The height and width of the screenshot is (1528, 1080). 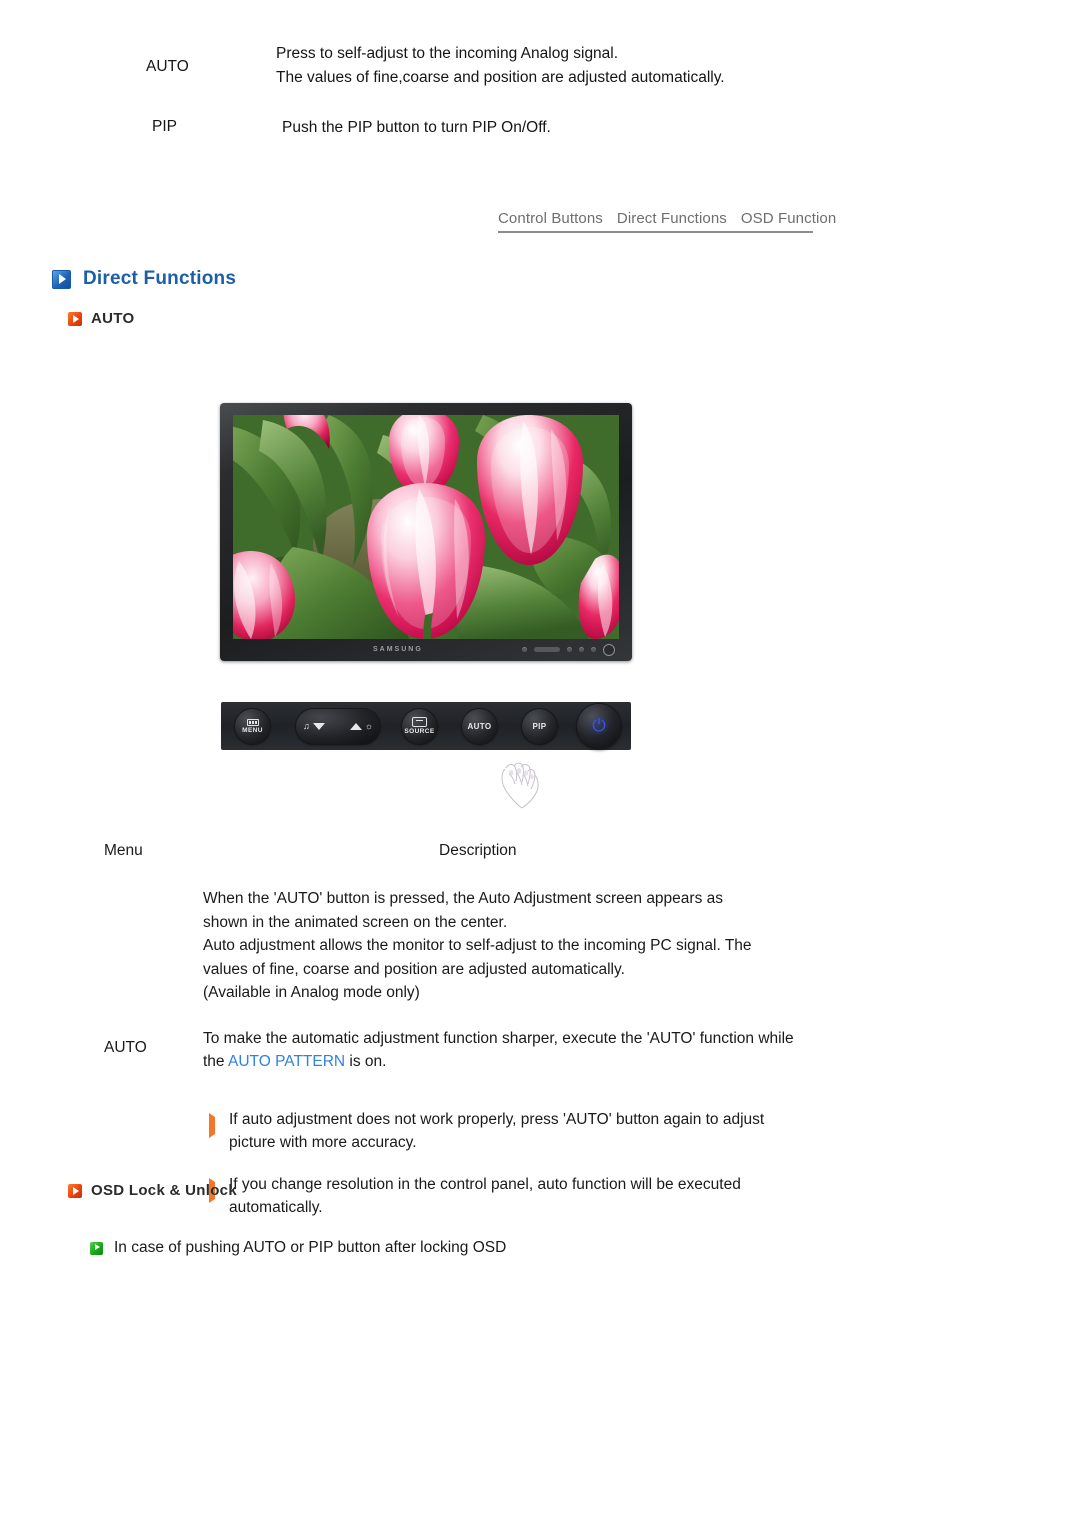 I want to click on menu-bars-icon, so click(x=252, y=722).